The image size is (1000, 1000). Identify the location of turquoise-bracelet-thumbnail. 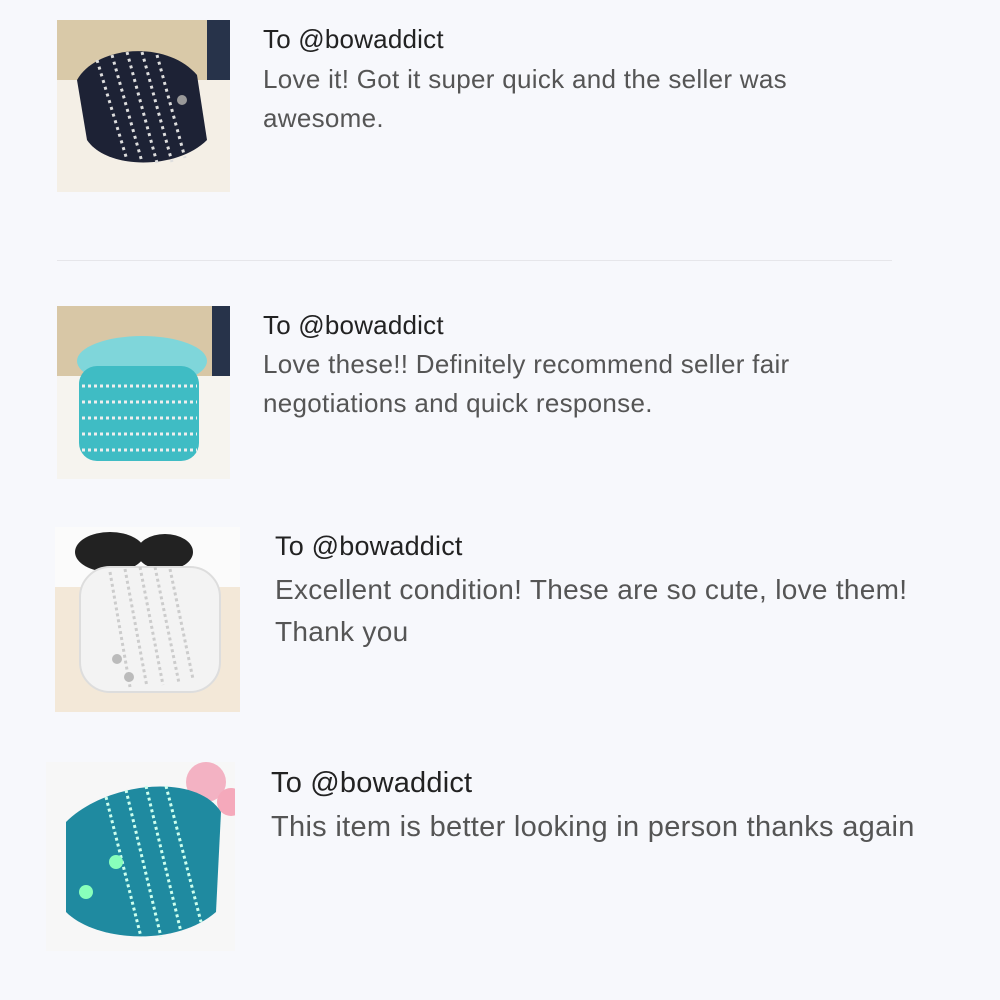
(143, 392).